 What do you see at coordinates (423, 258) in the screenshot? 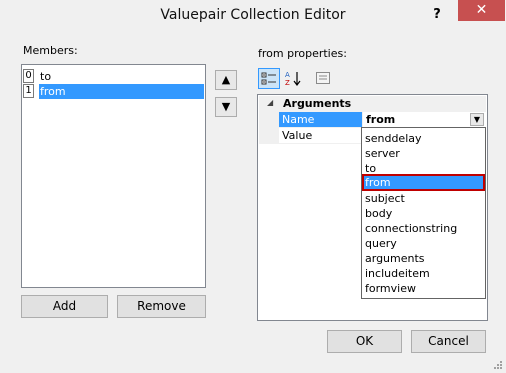
I see `dropdown-option: arguments` at bounding box center [423, 258].